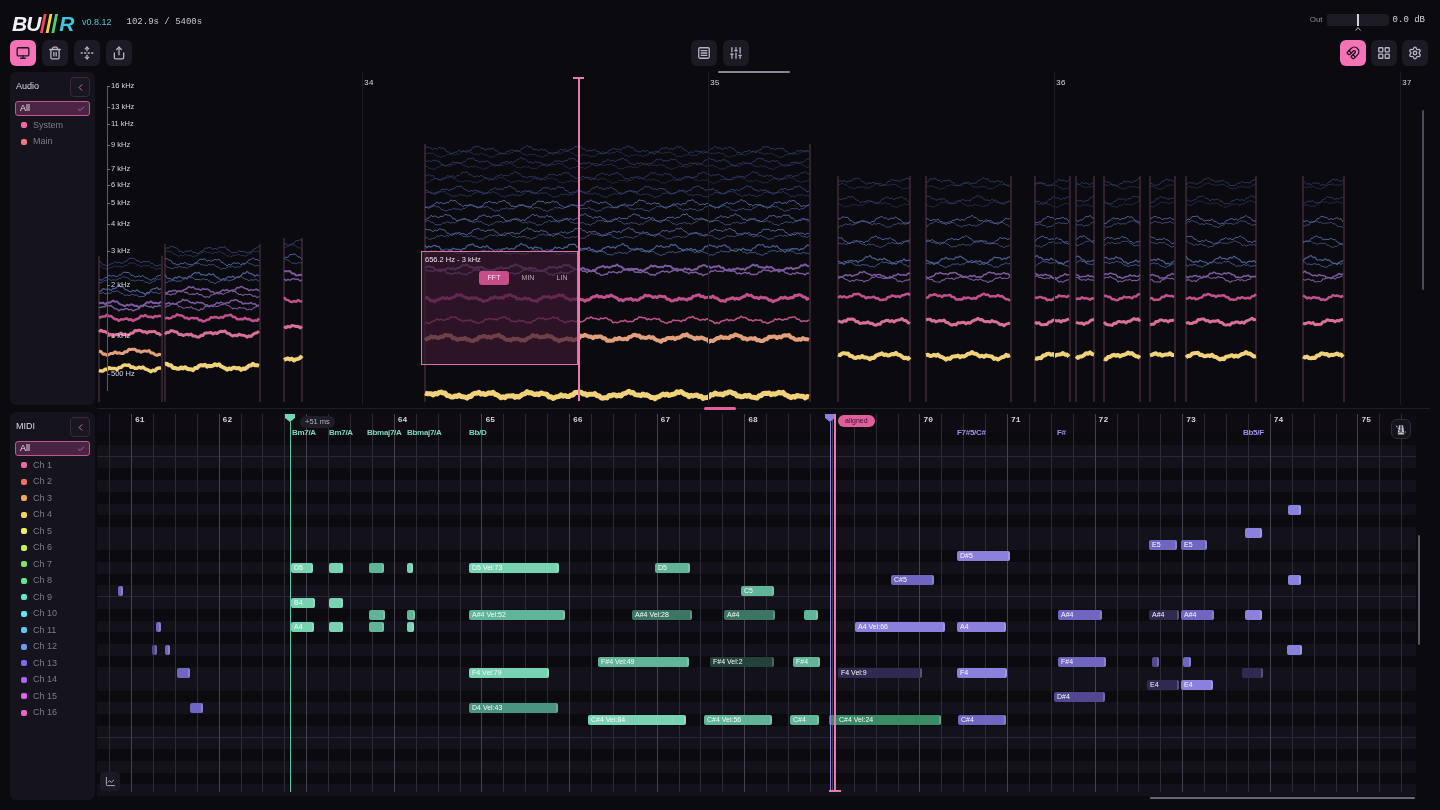  Describe the element at coordinates (1316, 20) in the screenshot. I see `output-label: Out` at that location.